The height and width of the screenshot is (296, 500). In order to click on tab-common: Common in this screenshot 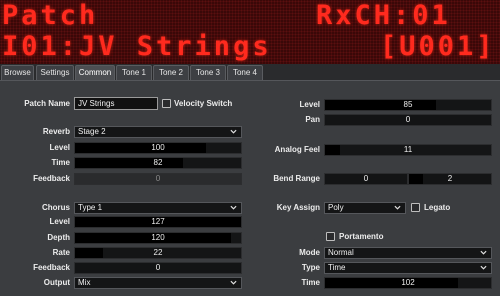, I will do `click(95, 72)`.